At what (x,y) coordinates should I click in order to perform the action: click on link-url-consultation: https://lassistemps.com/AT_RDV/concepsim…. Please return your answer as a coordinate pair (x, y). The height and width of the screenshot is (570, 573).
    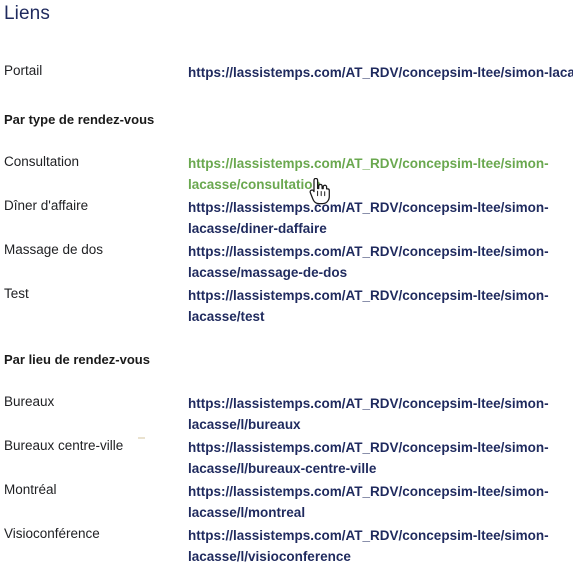
    Looking at the image, I should click on (374, 174).